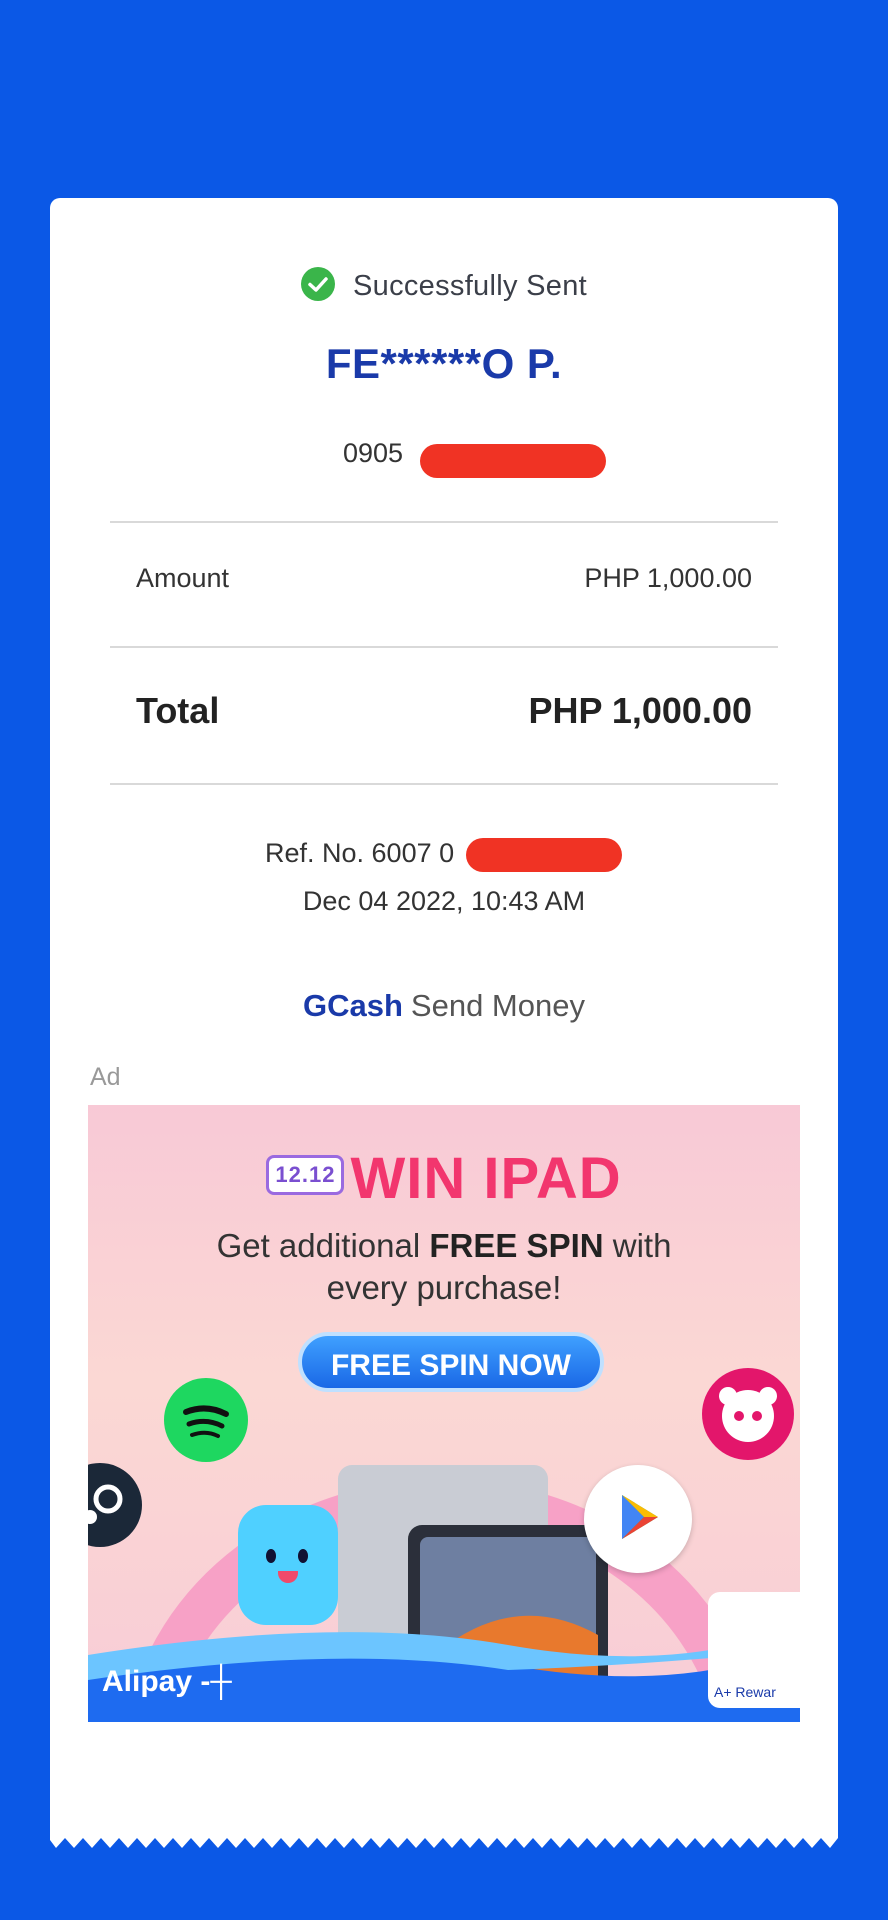 The image size is (888, 1920). What do you see at coordinates (323, 1245) in the screenshot?
I see `ad-subtext-part: Get additional` at bounding box center [323, 1245].